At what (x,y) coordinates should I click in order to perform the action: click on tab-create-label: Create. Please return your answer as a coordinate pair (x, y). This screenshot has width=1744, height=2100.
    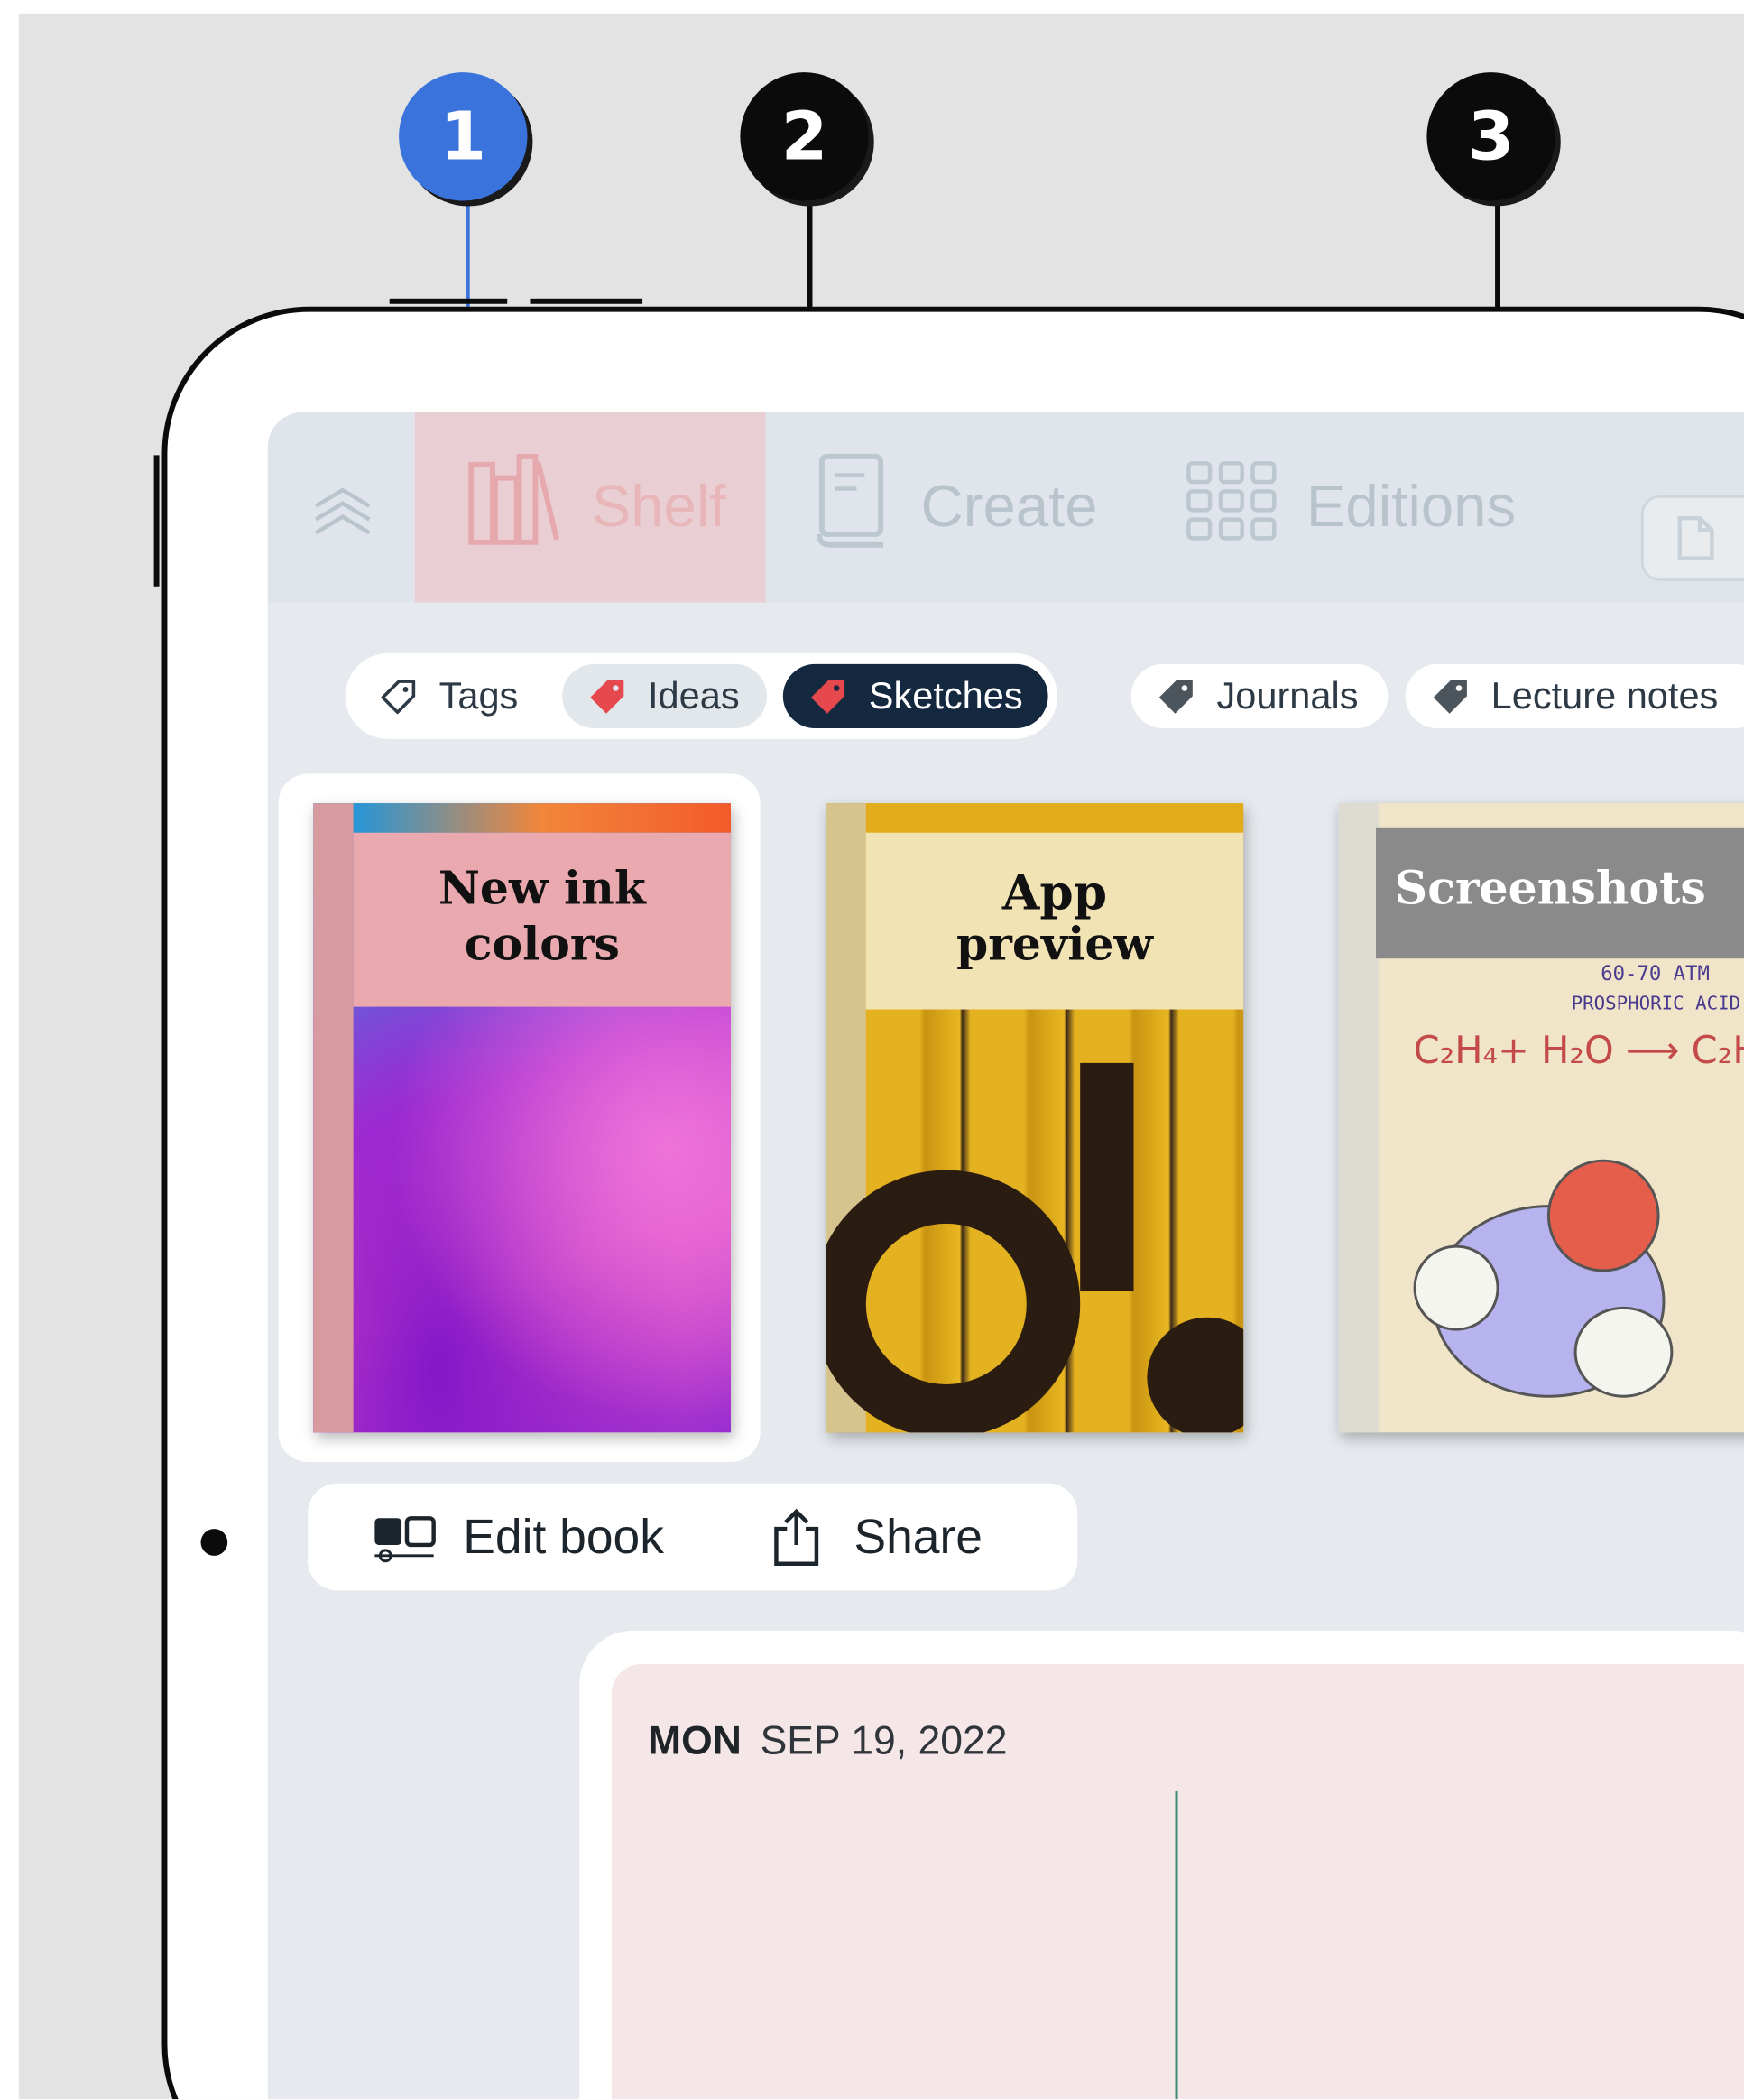
    Looking at the image, I should click on (1009, 507).